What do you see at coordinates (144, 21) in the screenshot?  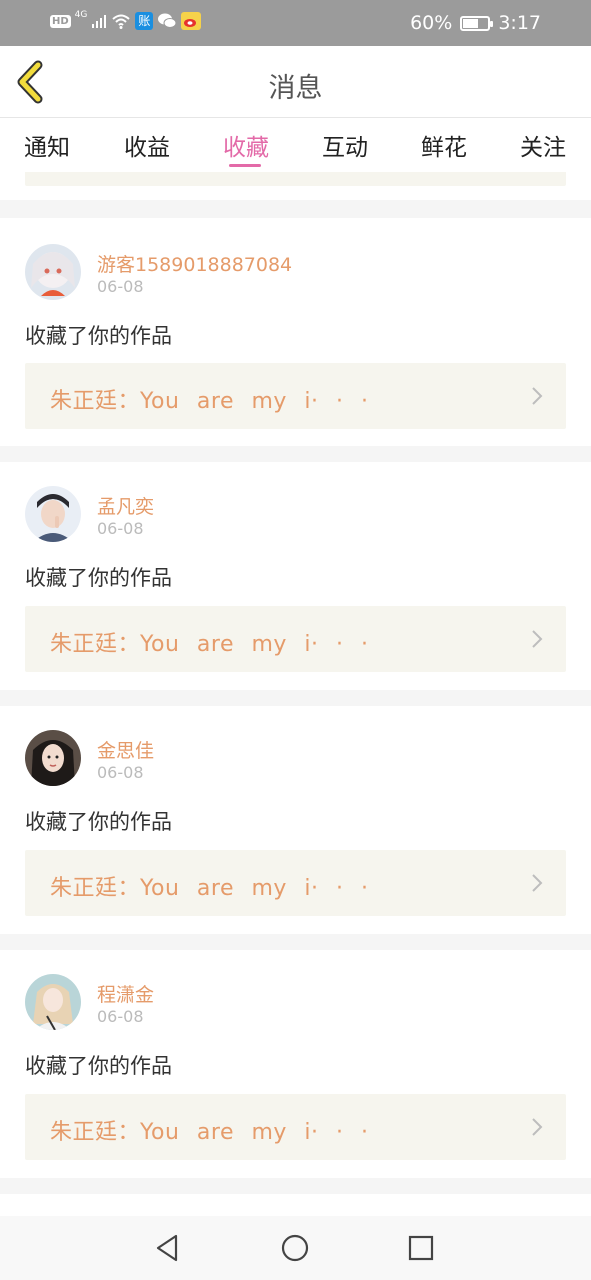 I see `alipay-icon: 账` at bounding box center [144, 21].